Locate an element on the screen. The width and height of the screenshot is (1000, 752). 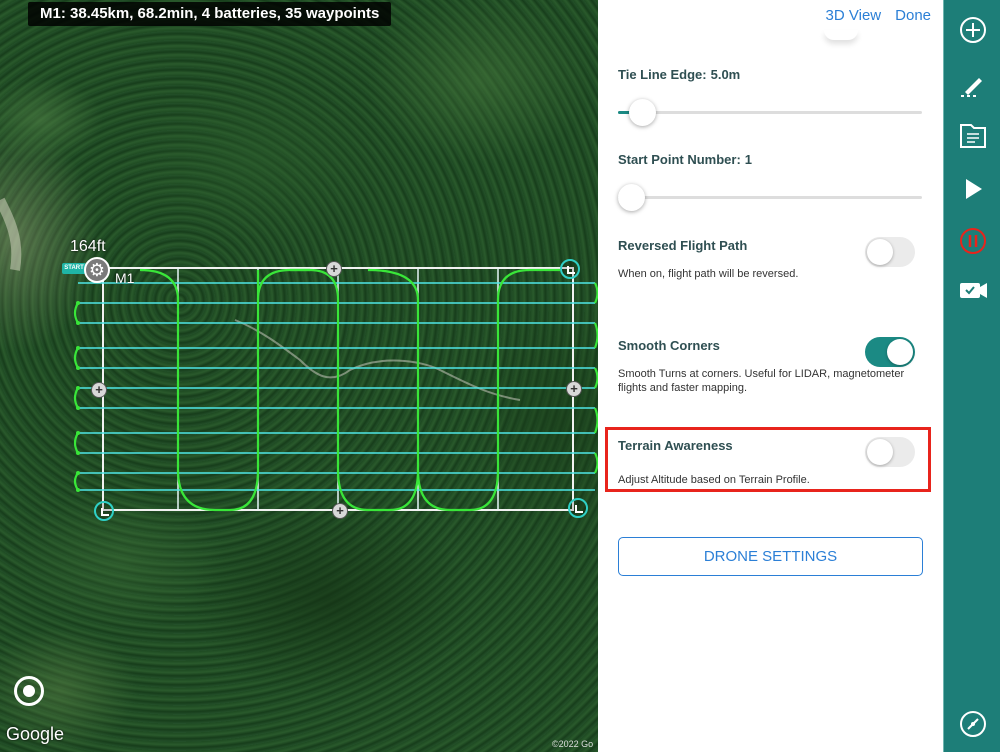
reversed-flight-path-toggle is located at coordinates (890, 252).